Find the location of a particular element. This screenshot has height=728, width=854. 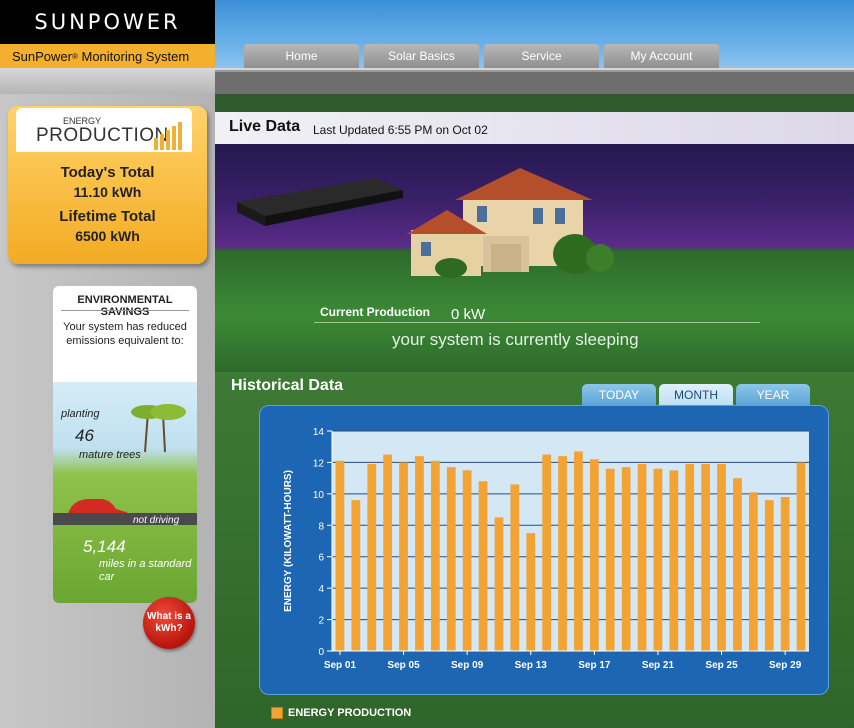

app-subtitle: SunPower ® Monitoring System is located at coordinates (107, 56).